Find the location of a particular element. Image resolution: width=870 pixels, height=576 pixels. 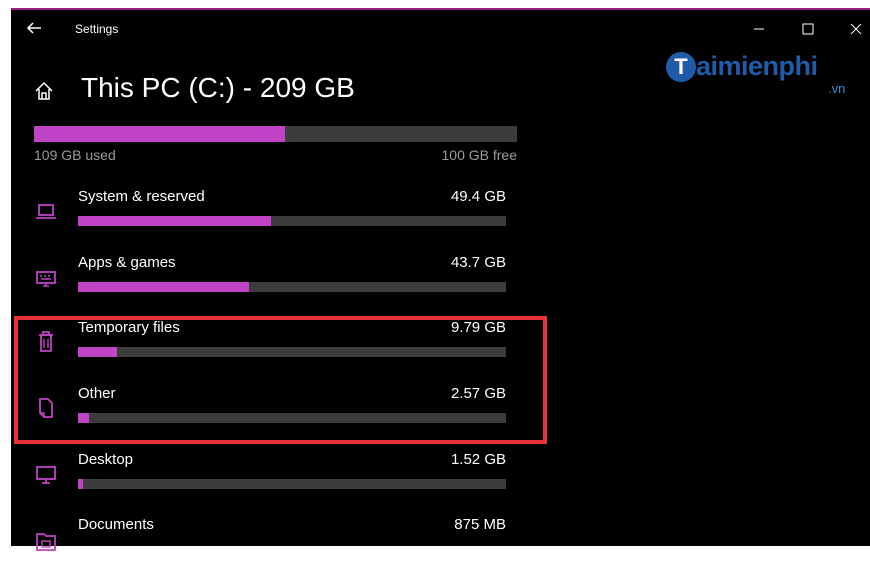

category-size: 875 MB is located at coordinates (480, 524).